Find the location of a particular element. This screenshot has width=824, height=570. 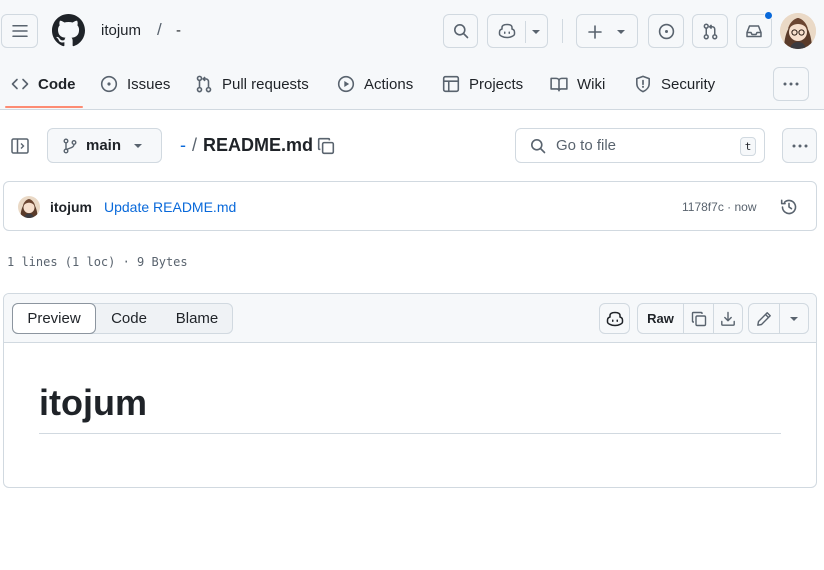

raw-button-label: Raw is located at coordinates (660, 318).